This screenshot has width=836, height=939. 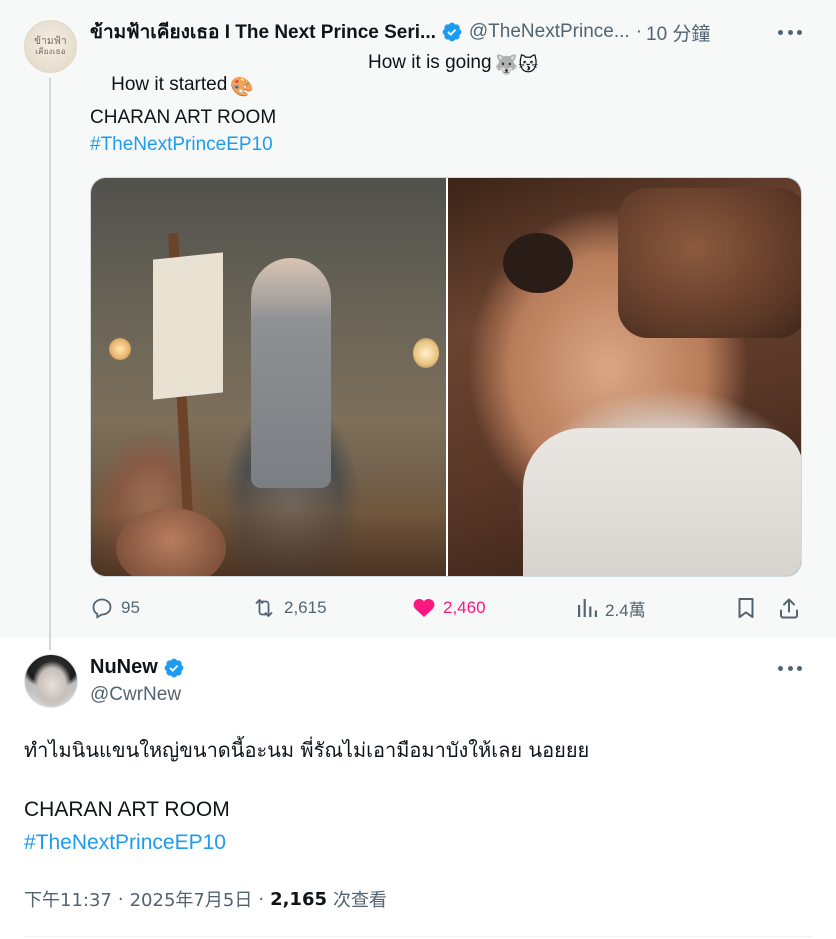 What do you see at coordinates (242, 87) in the screenshot?
I see `palette-emoji-icon: 🎨` at bounding box center [242, 87].